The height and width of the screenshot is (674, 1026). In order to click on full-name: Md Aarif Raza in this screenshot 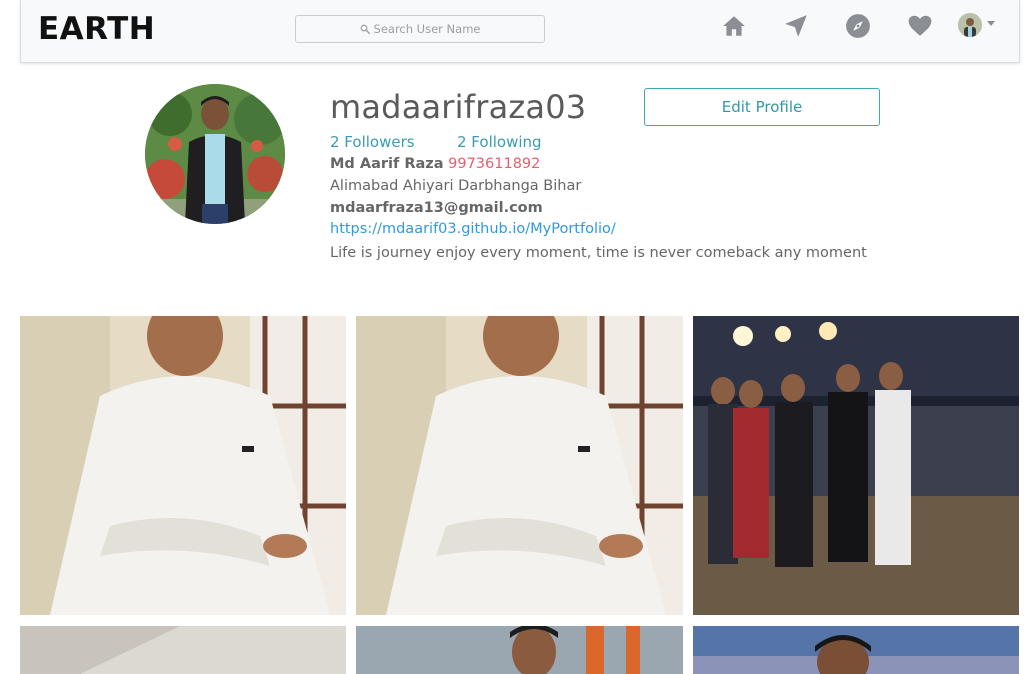, I will do `click(387, 164)`.